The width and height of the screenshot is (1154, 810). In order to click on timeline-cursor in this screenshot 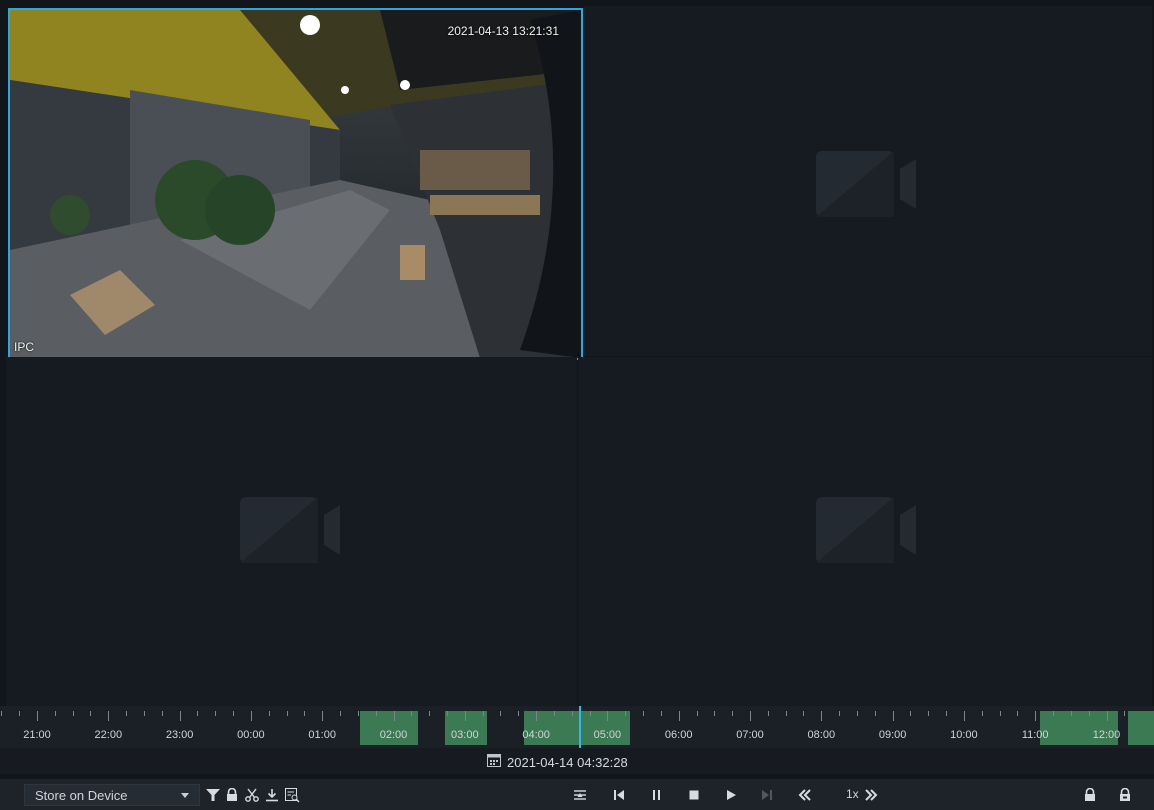, I will do `click(580, 727)`.